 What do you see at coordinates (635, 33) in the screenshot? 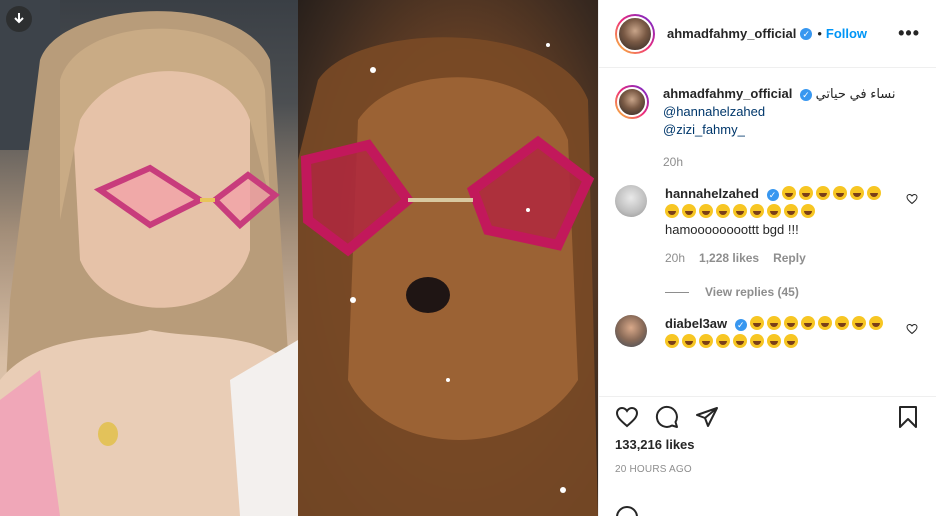
I see `author-avatar` at bounding box center [635, 33].